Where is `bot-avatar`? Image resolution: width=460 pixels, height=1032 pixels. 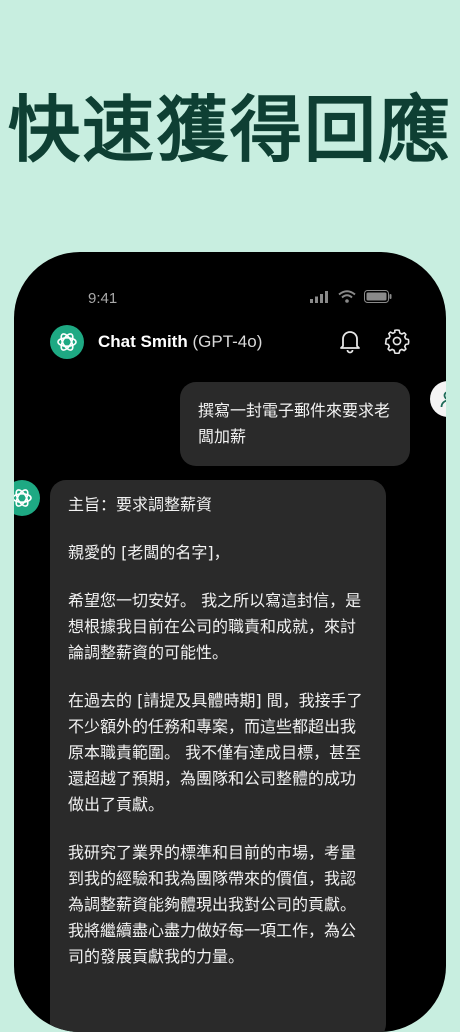
bot-avatar is located at coordinates (27, 498).